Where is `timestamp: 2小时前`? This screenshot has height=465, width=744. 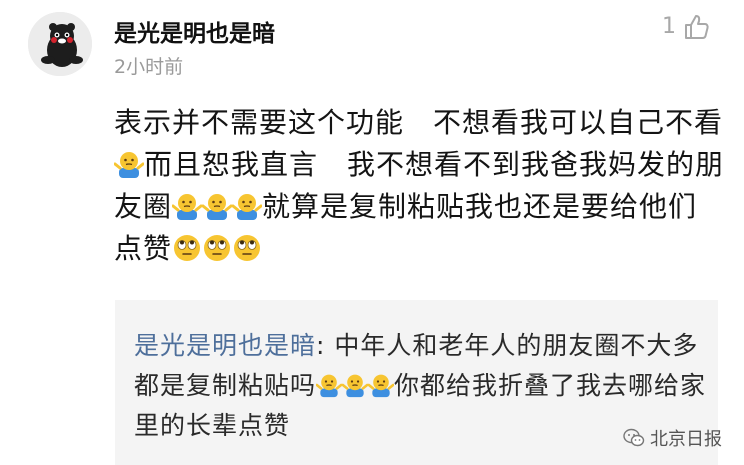 timestamp: 2小时前 is located at coordinates (149, 67).